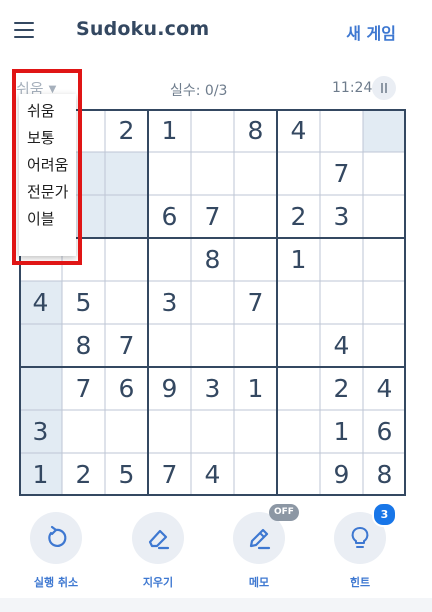 This screenshot has width=432, height=612. What do you see at coordinates (259, 582) in the screenshot?
I see `notes-label: 메모` at bounding box center [259, 582].